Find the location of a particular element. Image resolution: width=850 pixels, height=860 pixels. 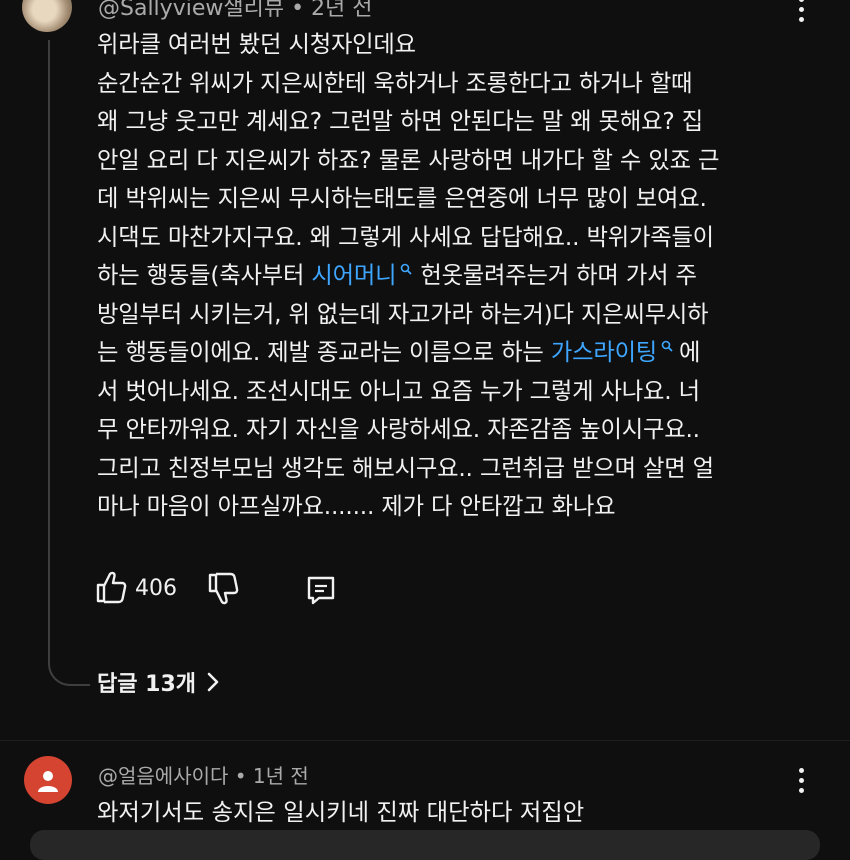

comment-icon is located at coordinates (321, 590).